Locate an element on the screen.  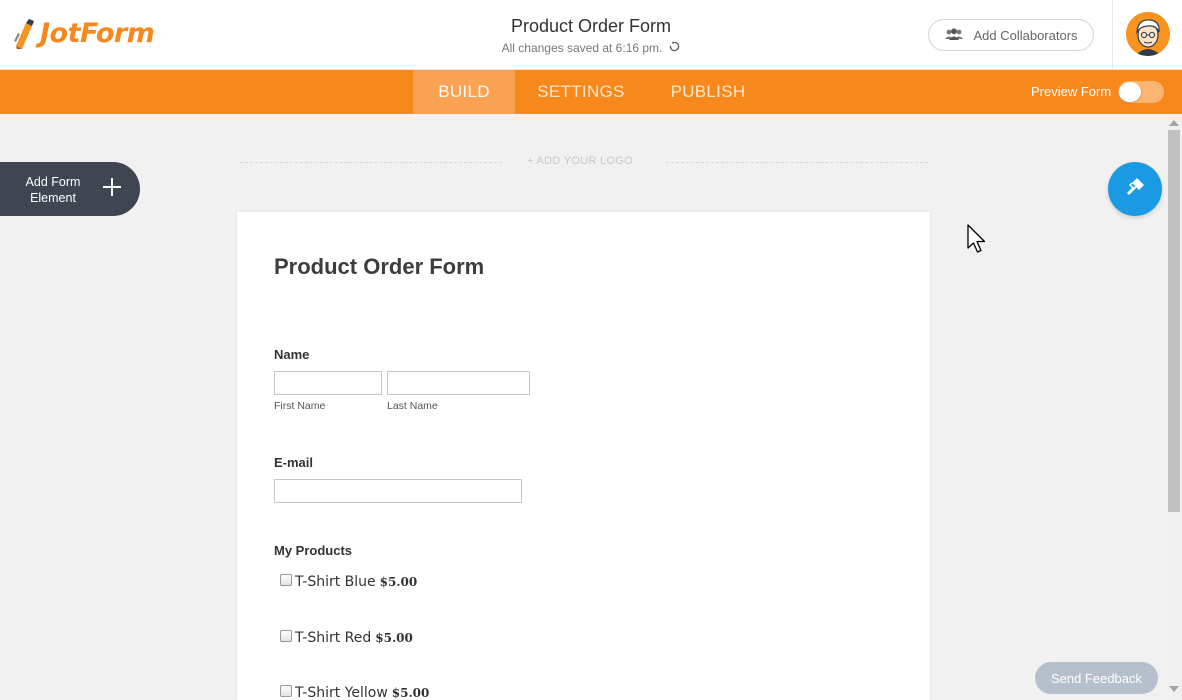
add-collaborators-label: Add Collaborators is located at coordinates (1025, 35).